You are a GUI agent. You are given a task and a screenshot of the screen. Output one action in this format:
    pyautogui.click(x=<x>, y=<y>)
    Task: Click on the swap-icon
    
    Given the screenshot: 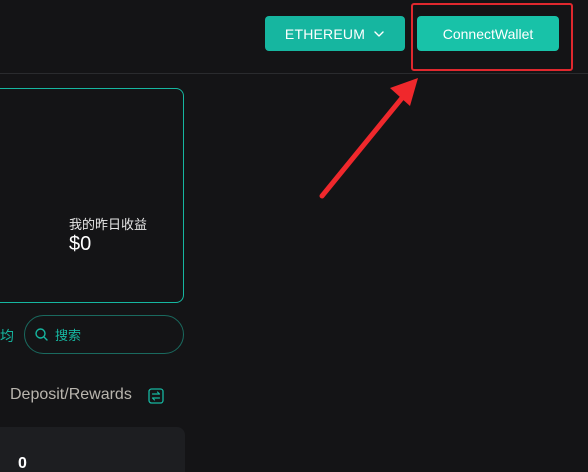 What is the action you would take?
    pyautogui.click(x=156, y=396)
    